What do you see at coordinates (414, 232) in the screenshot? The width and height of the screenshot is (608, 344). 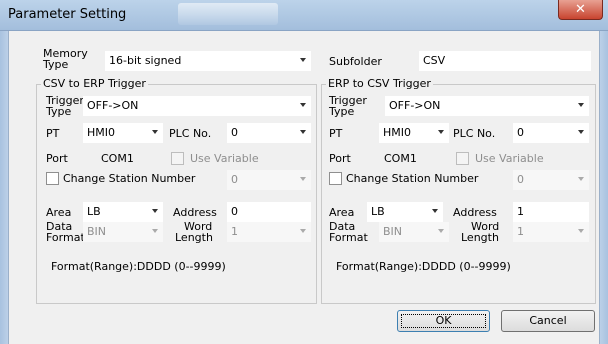 I see `erp-data-format-select: BIN` at bounding box center [414, 232].